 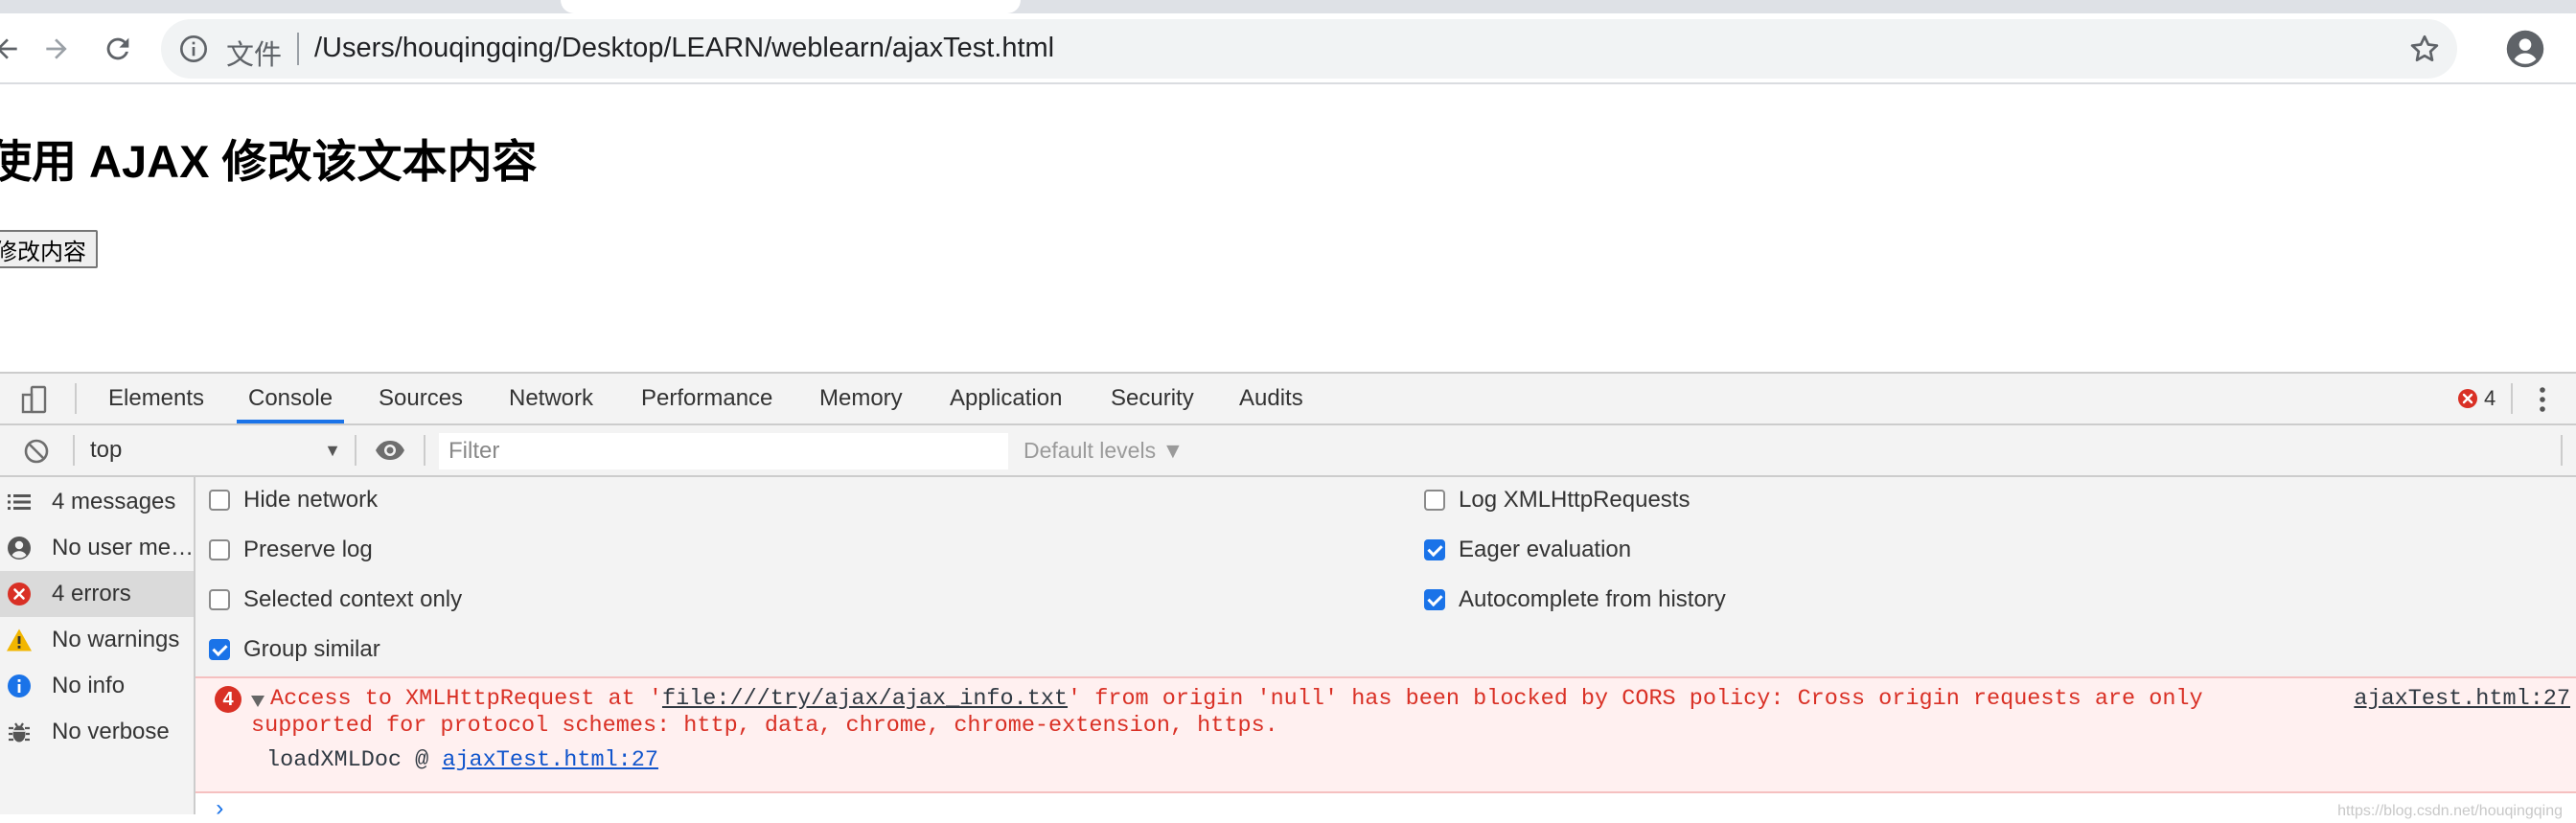 What do you see at coordinates (36, 451) in the screenshot?
I see `clear-console-icon` at bounding box center [36, 451].